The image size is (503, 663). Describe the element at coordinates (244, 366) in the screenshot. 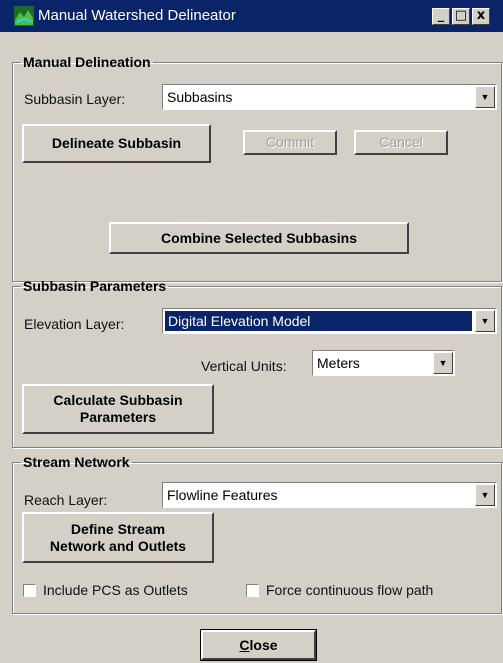

I see `vertical-units-label: Vertical Units:` at that location.